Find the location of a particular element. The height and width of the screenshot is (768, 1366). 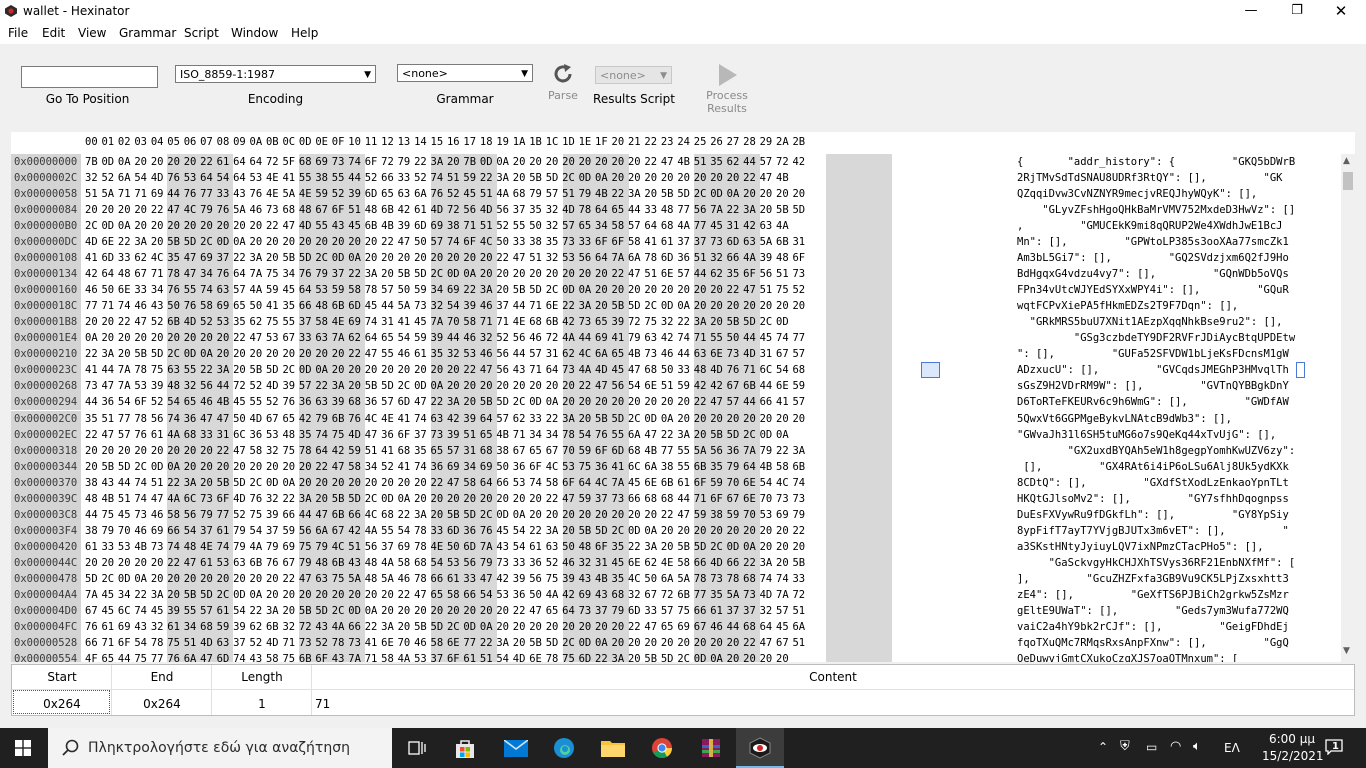

refresh-icon is located at coordinates (563, 74).